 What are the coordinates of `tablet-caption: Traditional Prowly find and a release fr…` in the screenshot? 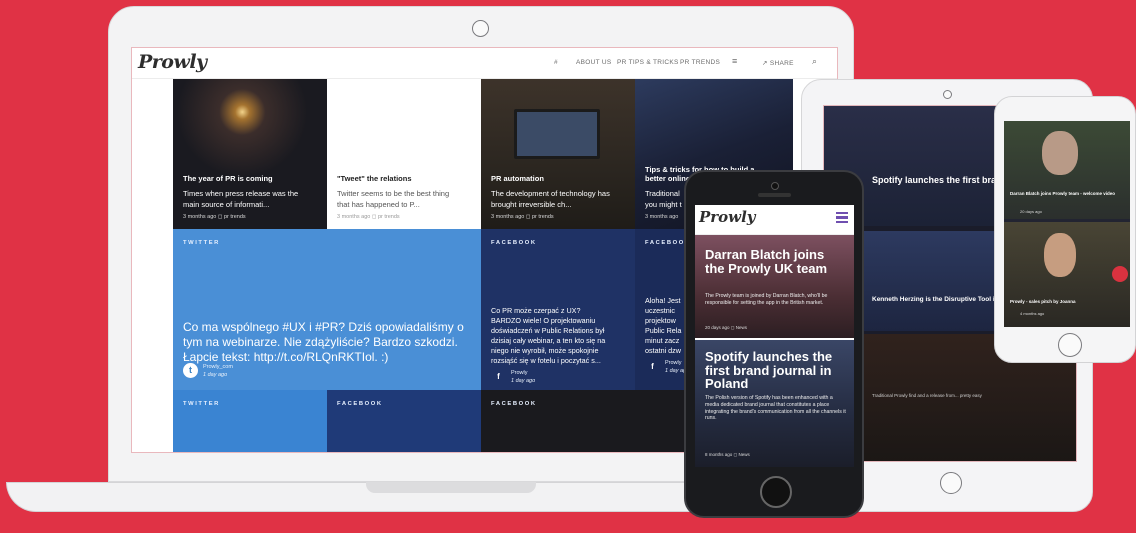 It's located at (927, 395).